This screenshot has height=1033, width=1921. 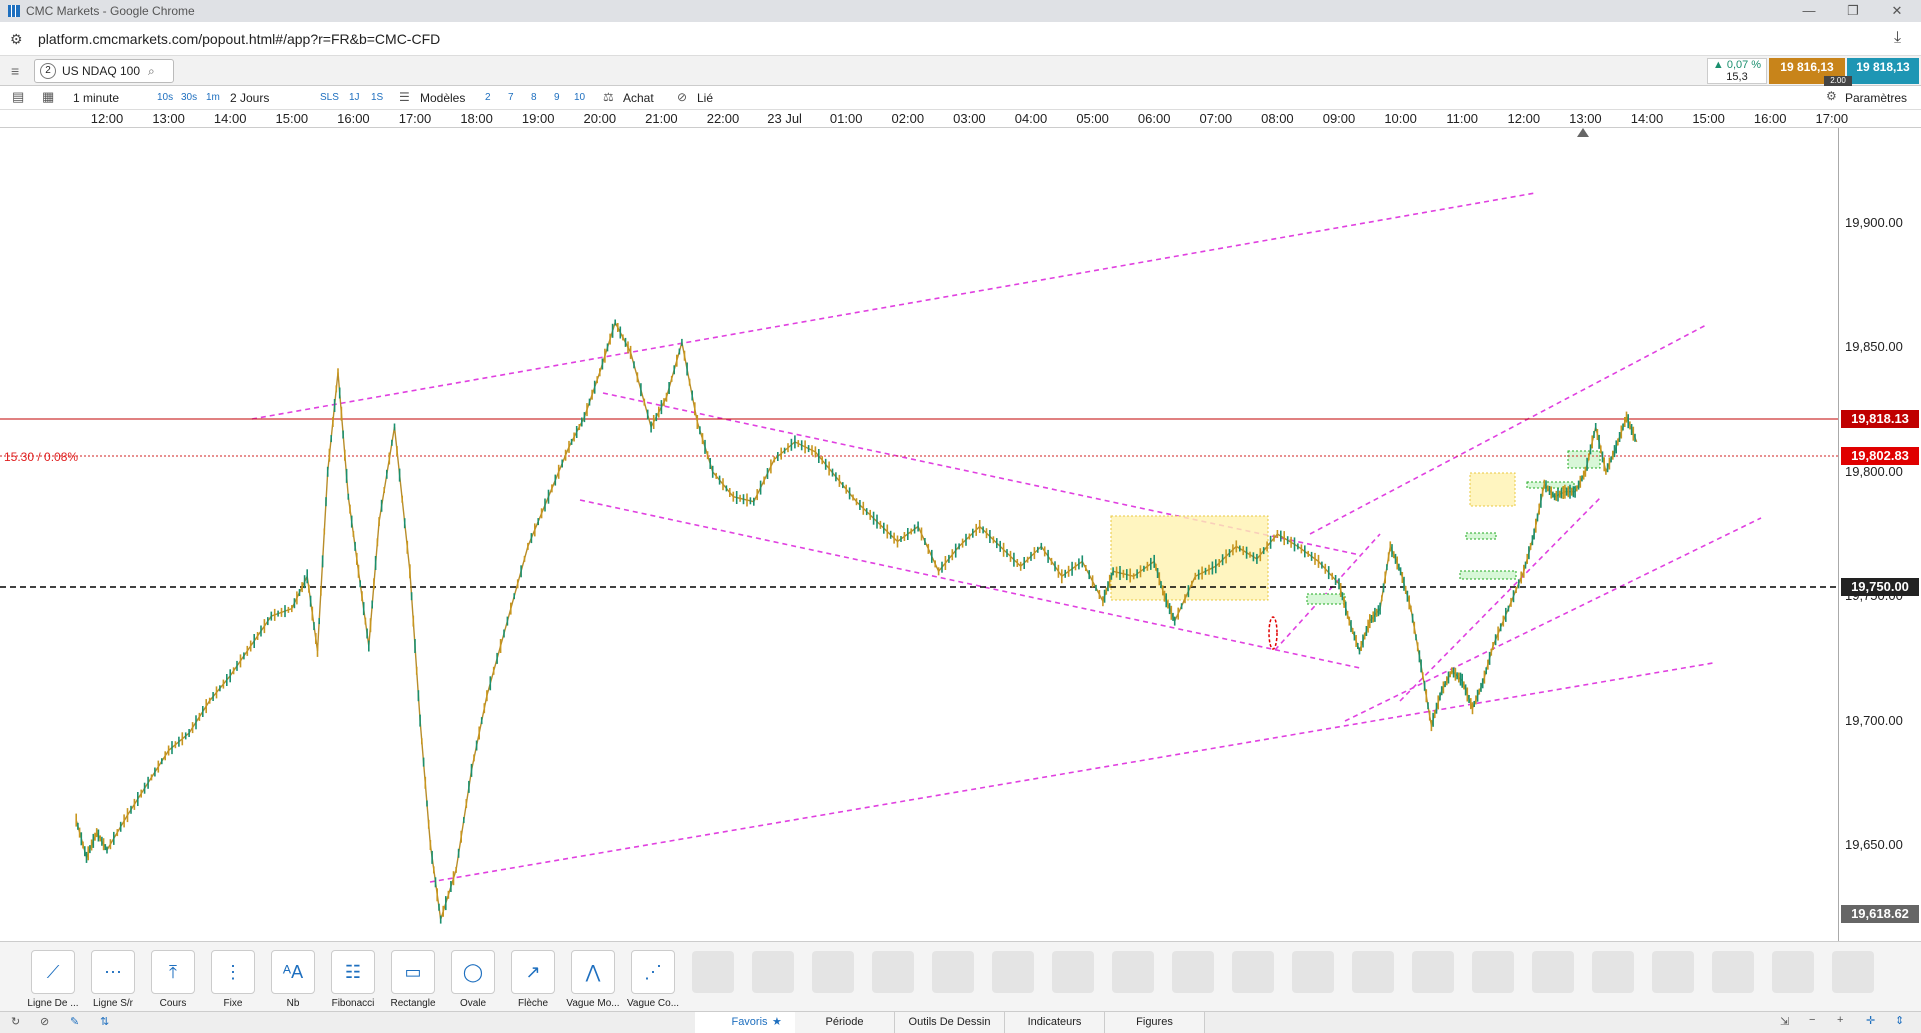 I want to click on expand-icon: ⇕, so click(x=1899, y=1020).